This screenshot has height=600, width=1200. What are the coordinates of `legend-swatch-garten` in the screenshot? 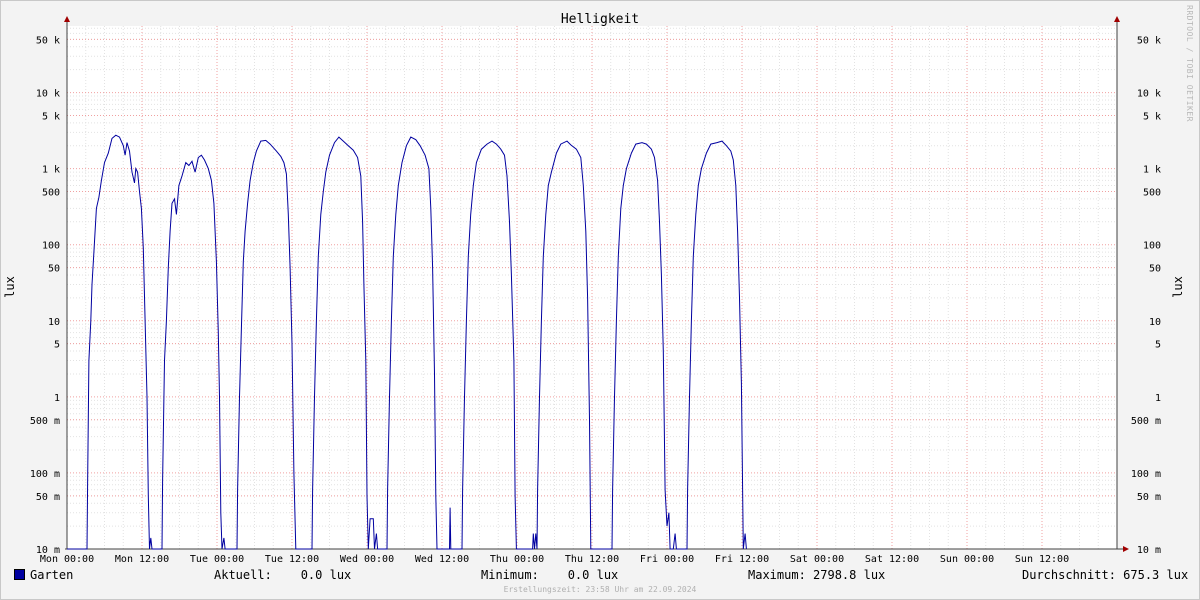 It's located at (19, 574).